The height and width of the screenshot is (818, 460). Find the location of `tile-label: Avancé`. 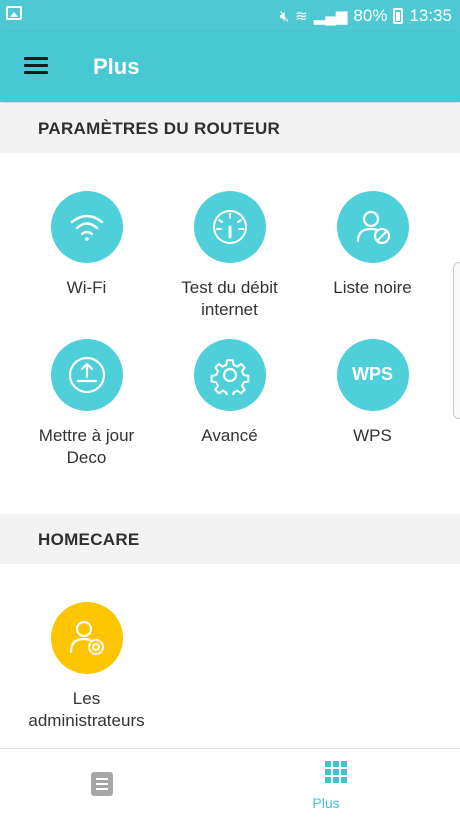

tile-label: Avancé is located at coordinates (229, 435).